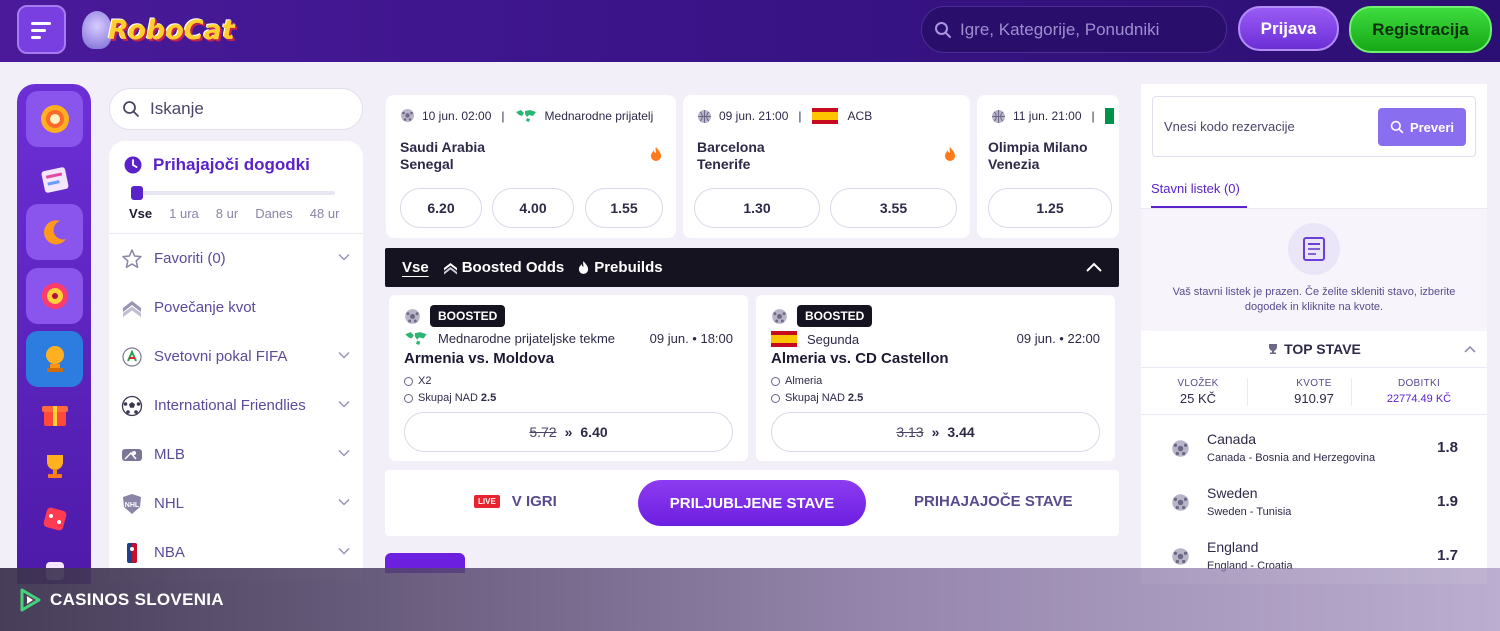  What do you see at coordinates (488, 398) in the screenshot?
I see `selection-line: 2.5` at bounding box center [488, 398].